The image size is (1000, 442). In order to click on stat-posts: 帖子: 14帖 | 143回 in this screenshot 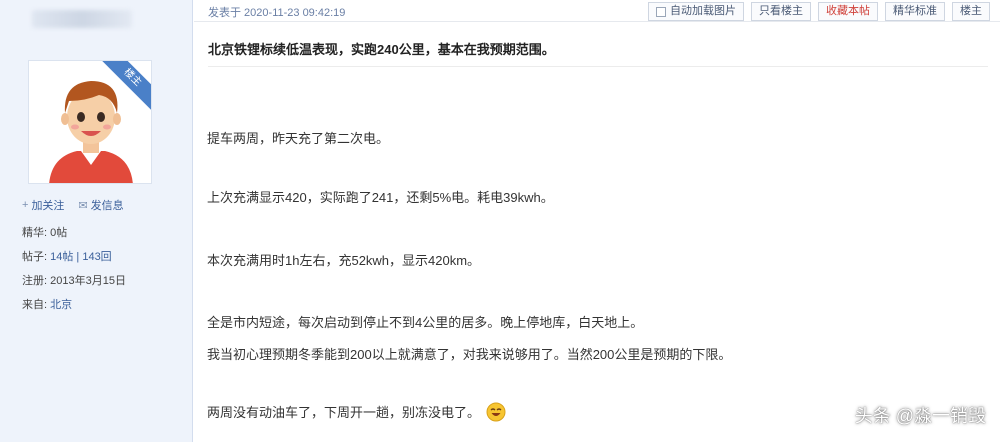, I will do `click(74, 257)`.